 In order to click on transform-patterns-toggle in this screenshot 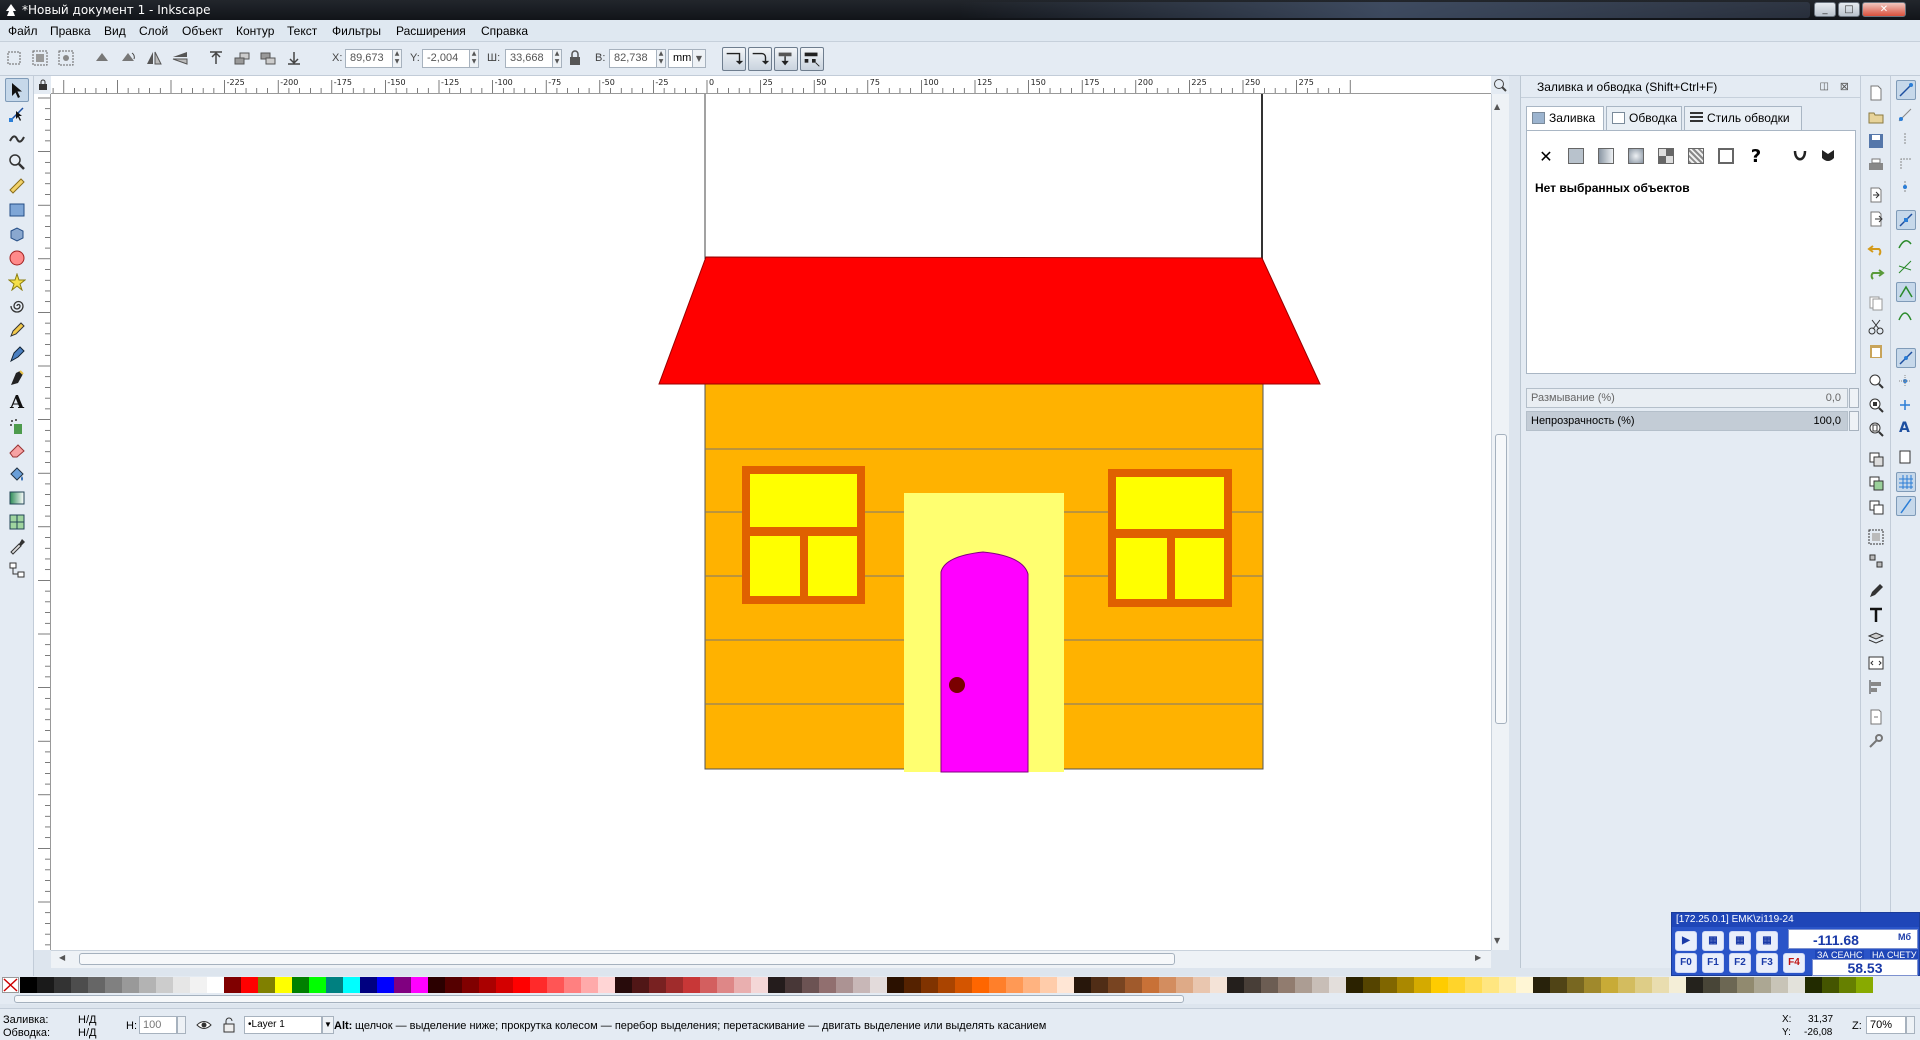, I will do `click(812, 59)`.